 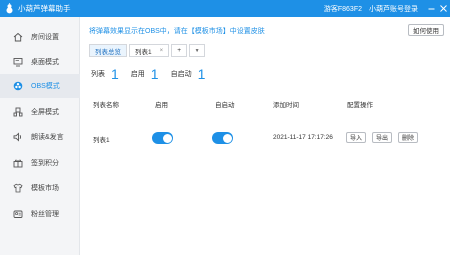 I want to click on dropdown-arrow-icon: ▼, so click(x=197, y=50).